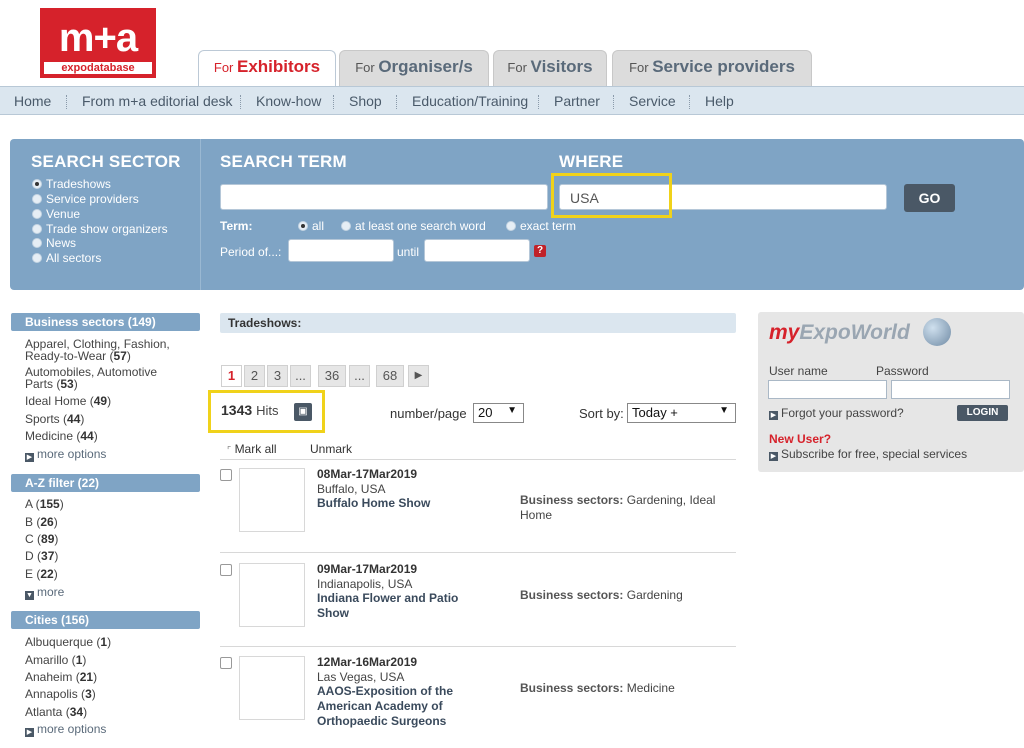  Describe the element at coordinates (85, 199) in the screenshot. I see `sector-option-service-providers: Service providers` at that location.